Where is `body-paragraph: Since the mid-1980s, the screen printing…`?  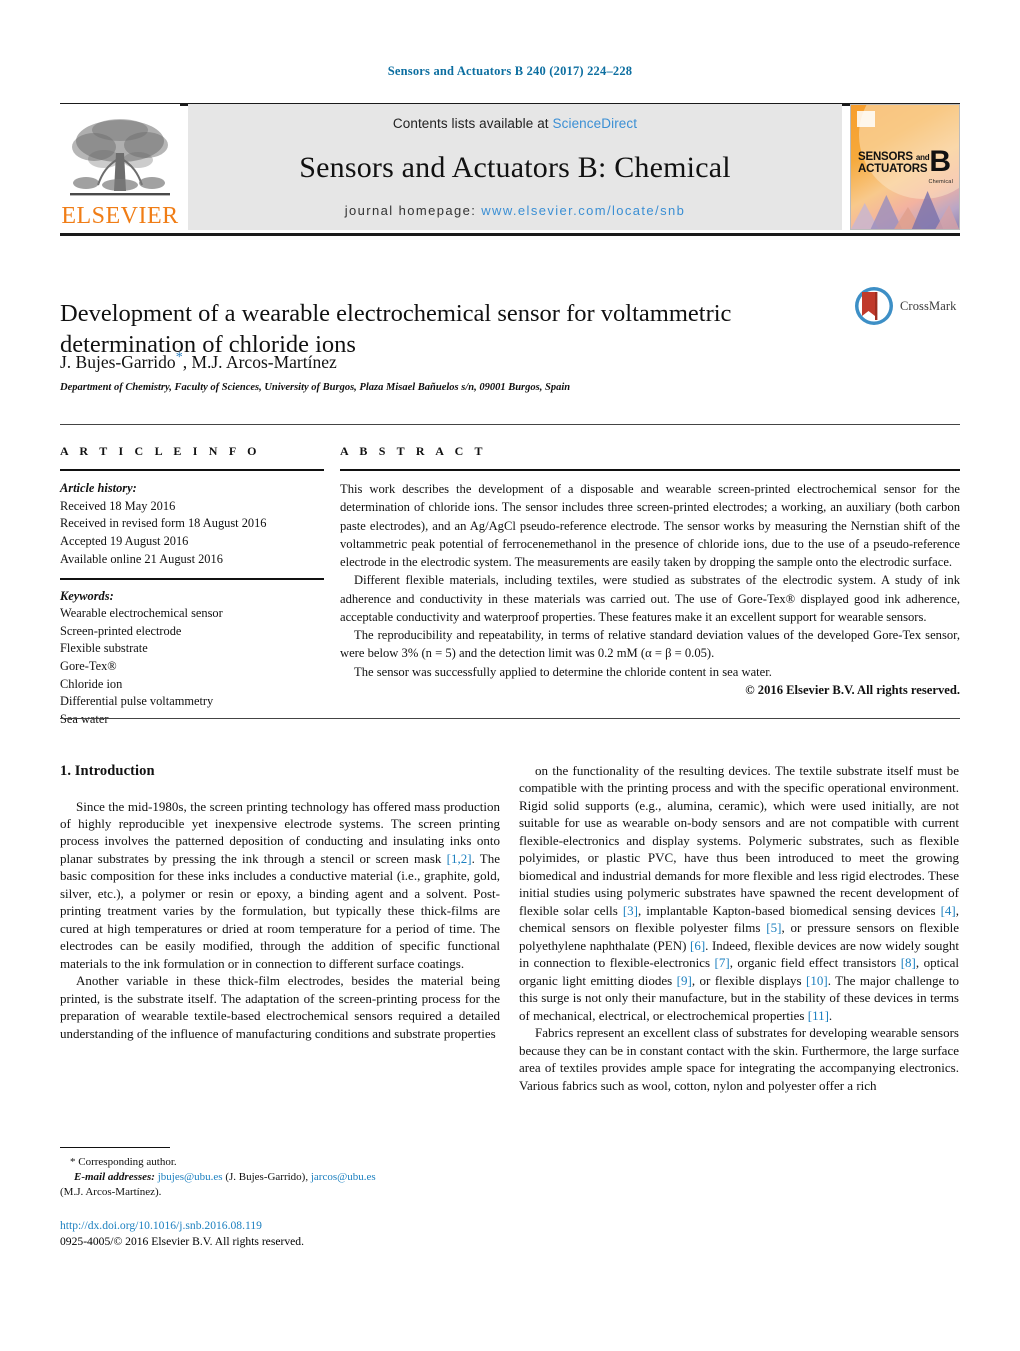 body-paragraph: Since the mid-1980s, the screen printing… is located at coordinates (280, 884).